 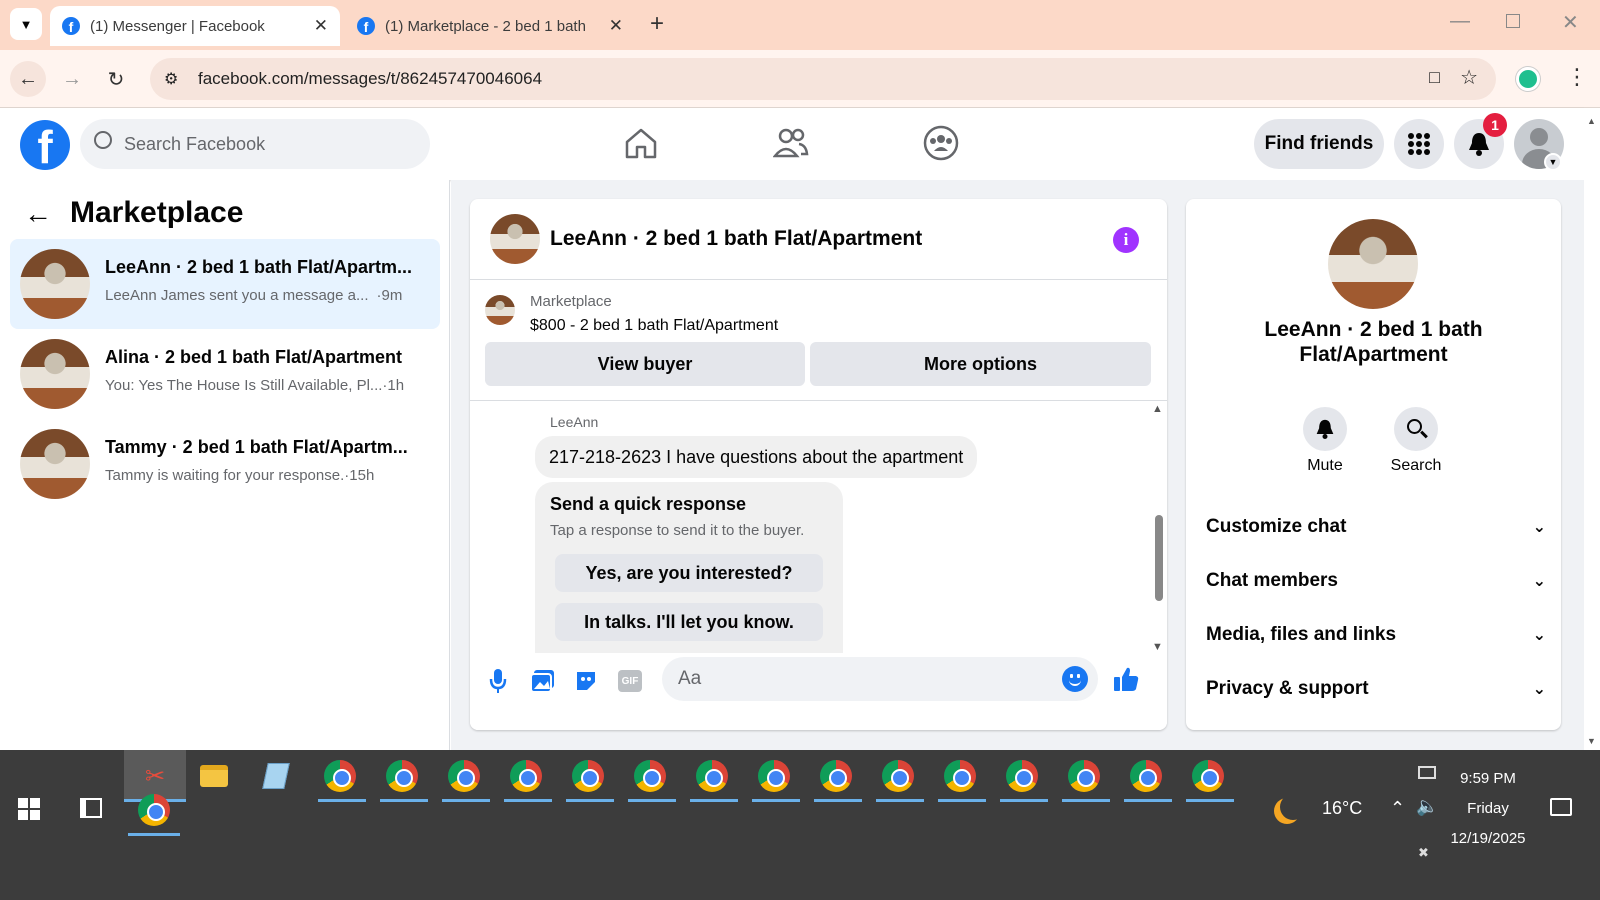 I want to click on emoji-icon, so click(x=1075, y=679).